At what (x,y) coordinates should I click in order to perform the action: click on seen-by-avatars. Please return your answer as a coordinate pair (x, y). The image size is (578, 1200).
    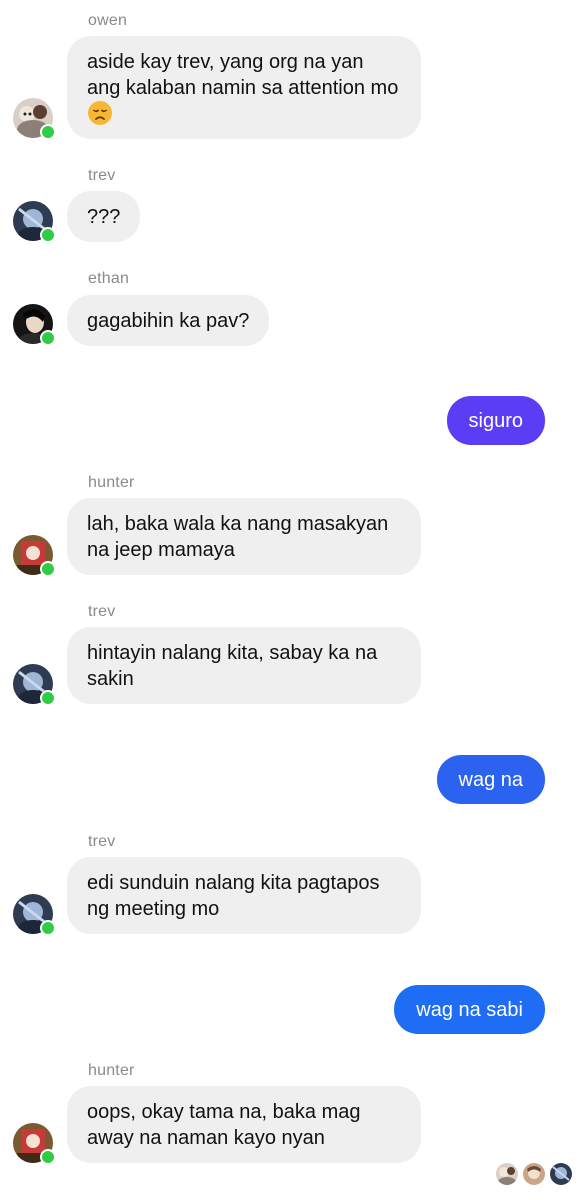
    Looking at the image, I should click on (534, 1174).